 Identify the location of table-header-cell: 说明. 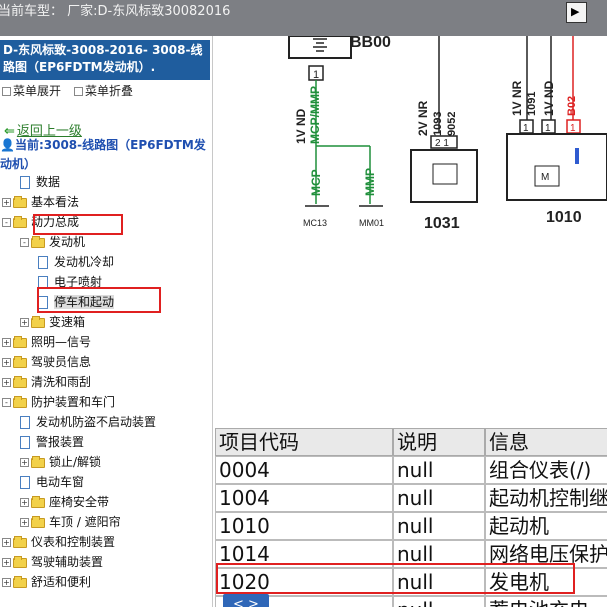
(439, 442).